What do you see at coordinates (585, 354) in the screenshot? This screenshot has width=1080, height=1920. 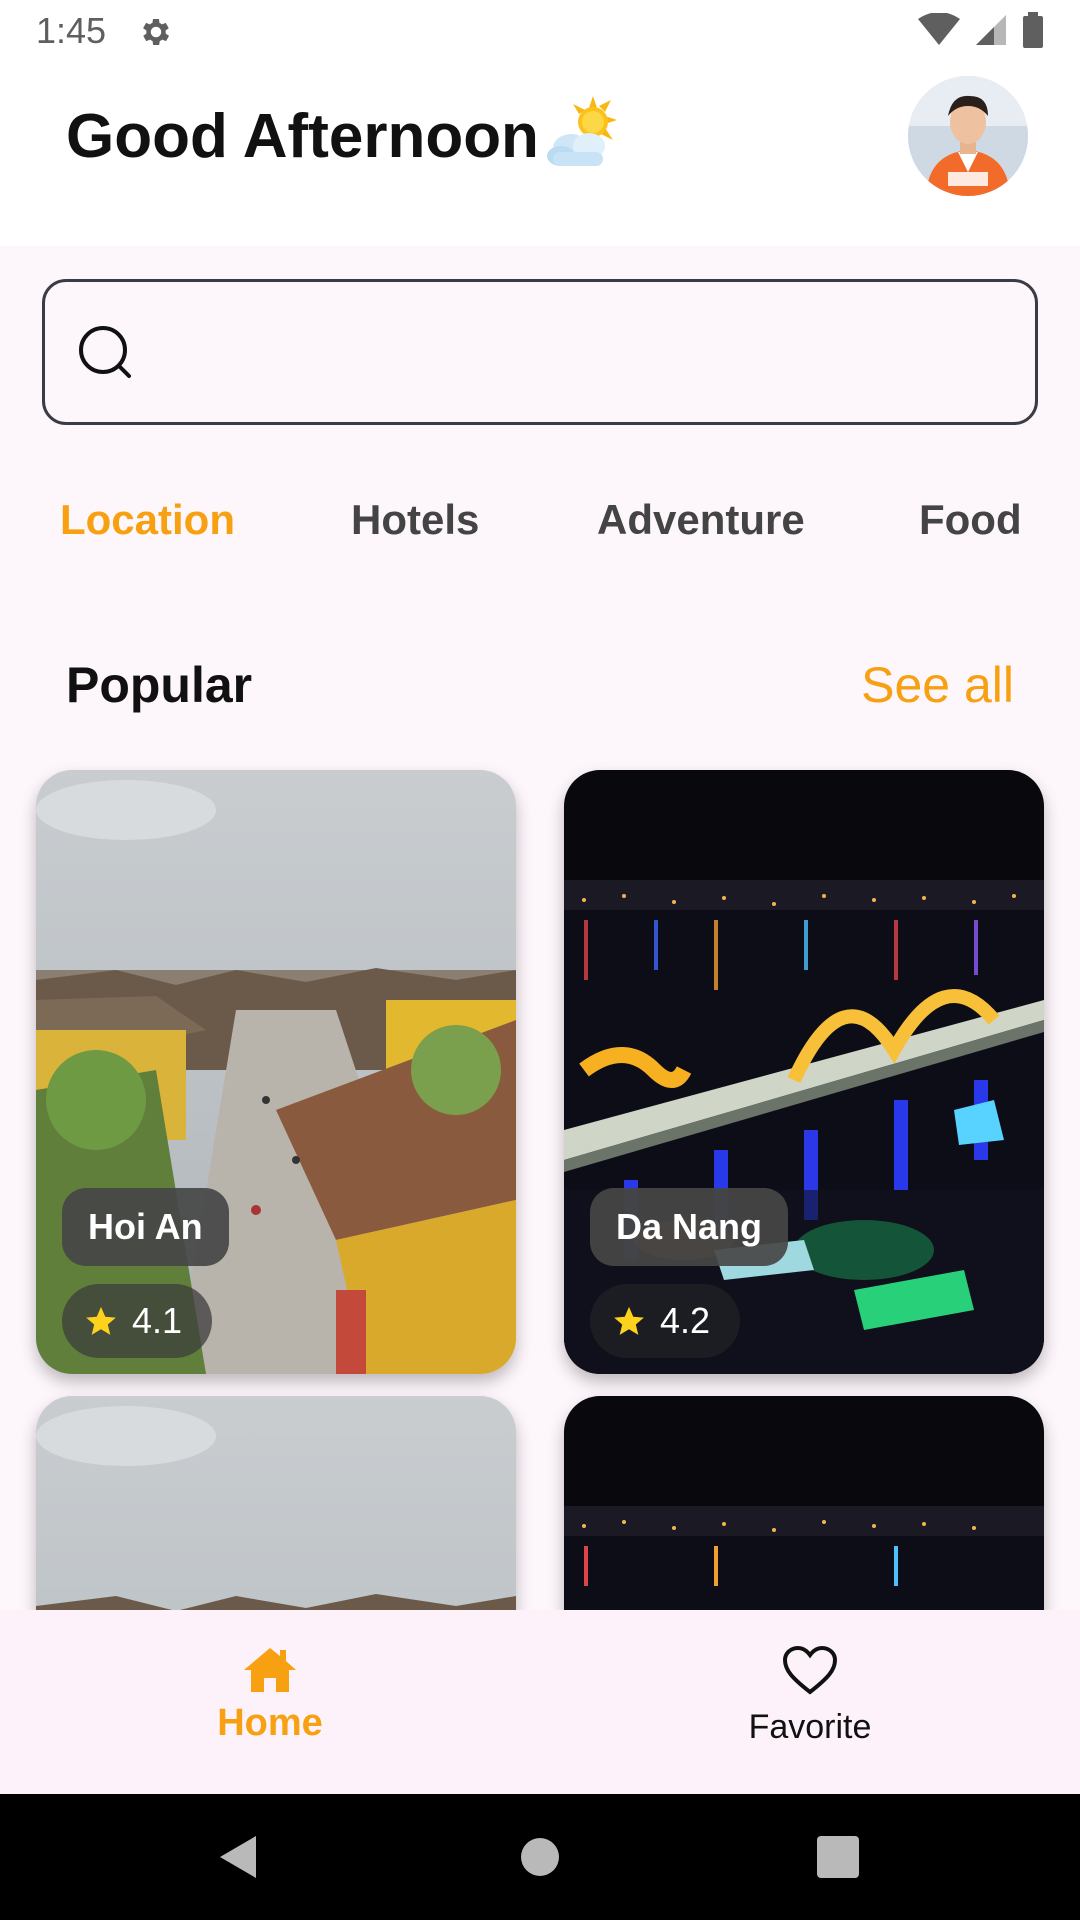 I see `search-input` at bounding box center [585, 354].